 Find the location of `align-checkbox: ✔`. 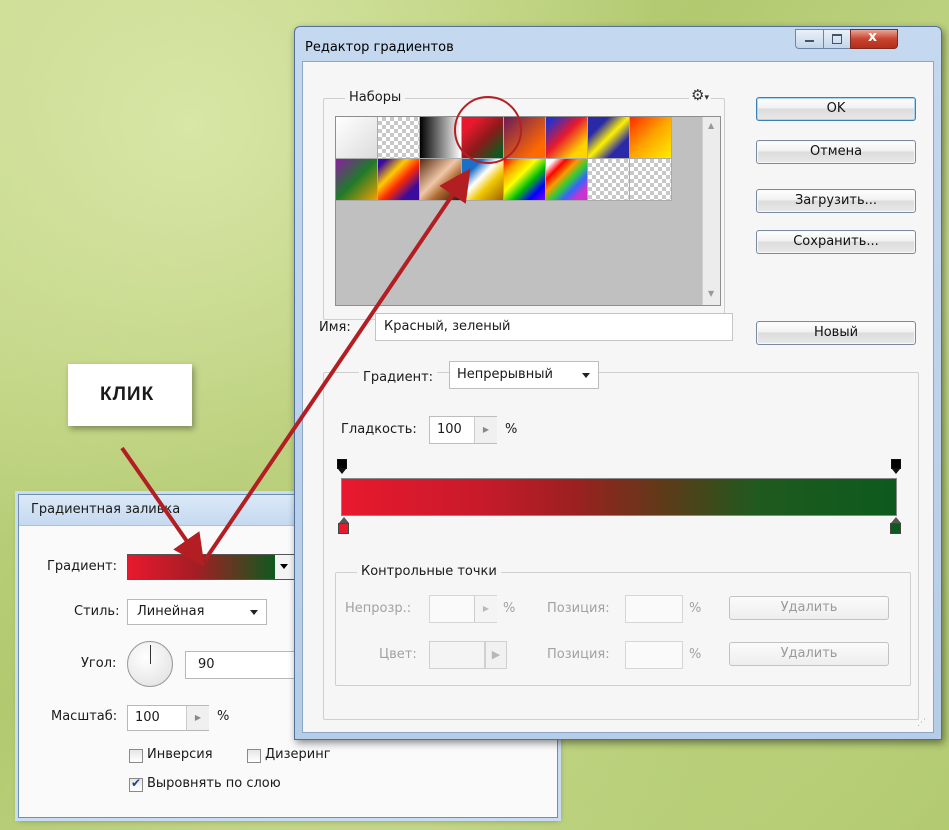

align-checkbox: ✔ is located at coordinates (136, 784).